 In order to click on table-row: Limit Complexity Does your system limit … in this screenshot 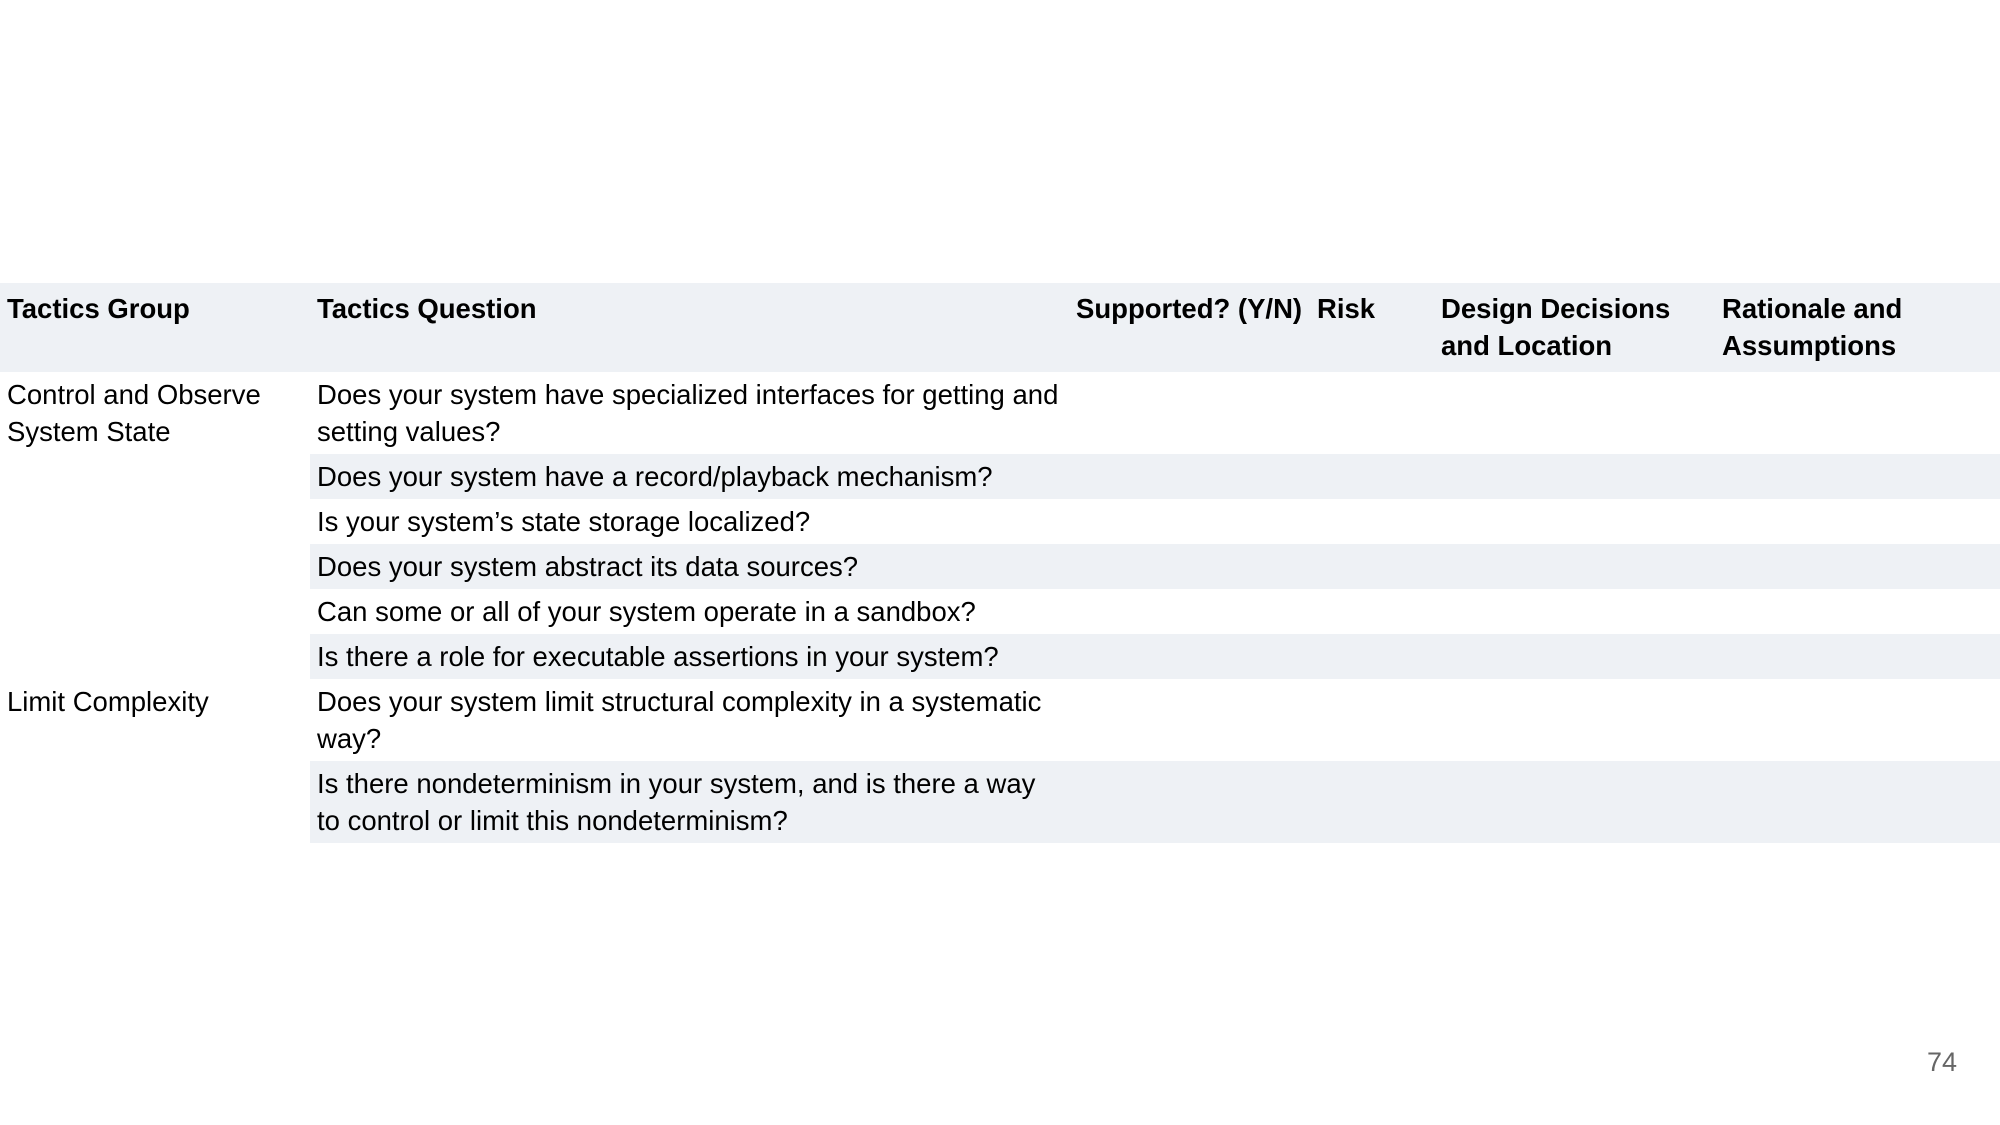, I will do `click(1000, 761)`.